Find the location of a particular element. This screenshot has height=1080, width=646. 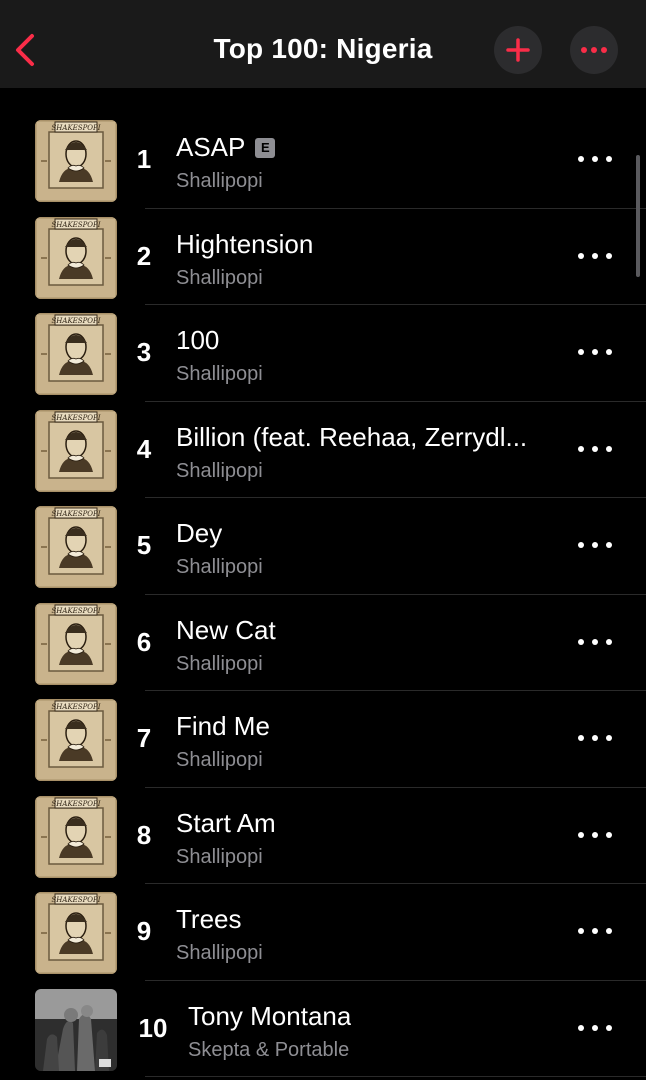

explicit-badge: E is located at coordinates (265, 147).